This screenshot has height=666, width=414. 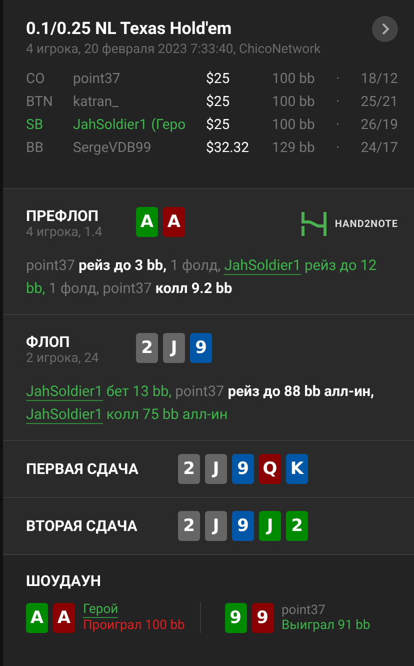 I want to click on position-label: CO, so click(x=36, y=79).